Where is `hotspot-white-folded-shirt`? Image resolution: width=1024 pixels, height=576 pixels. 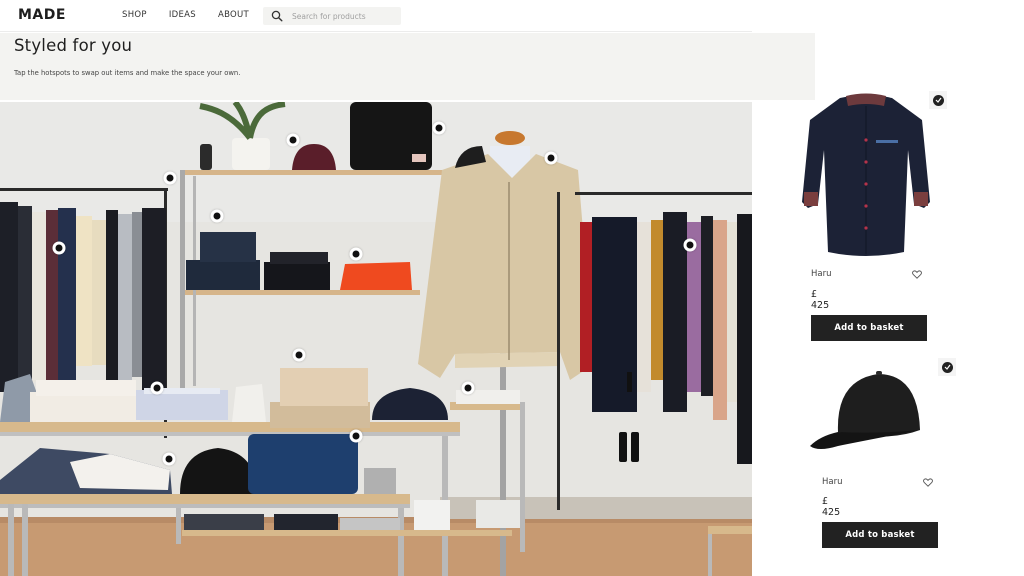 hotspot-white-folded-shirt is located at coordinates (468, 388).